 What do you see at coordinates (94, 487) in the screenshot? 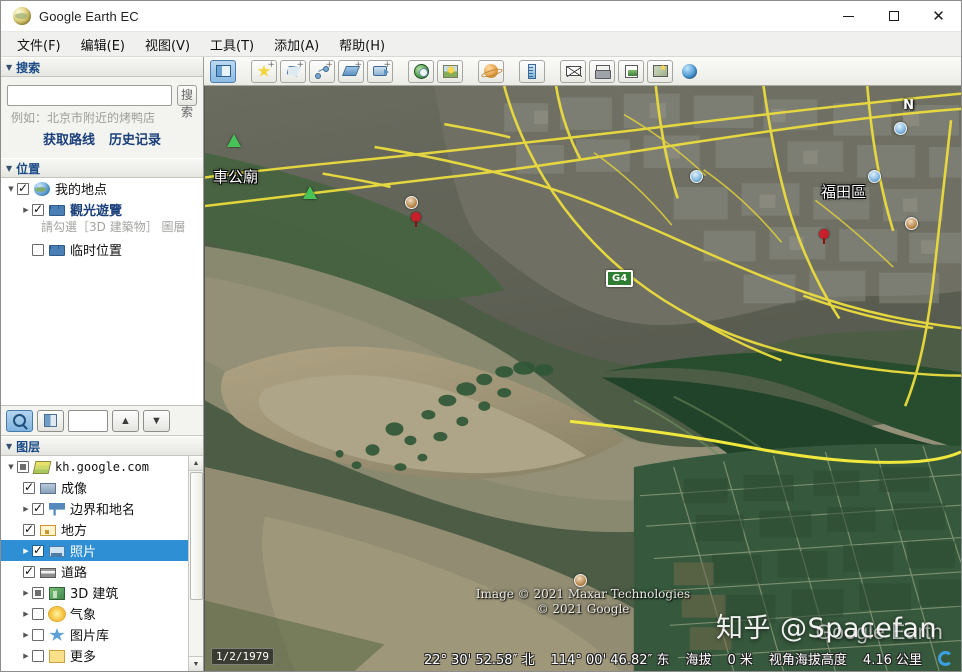
I see `layer-item-imagery: 成像` at bounding box center [94, 487].